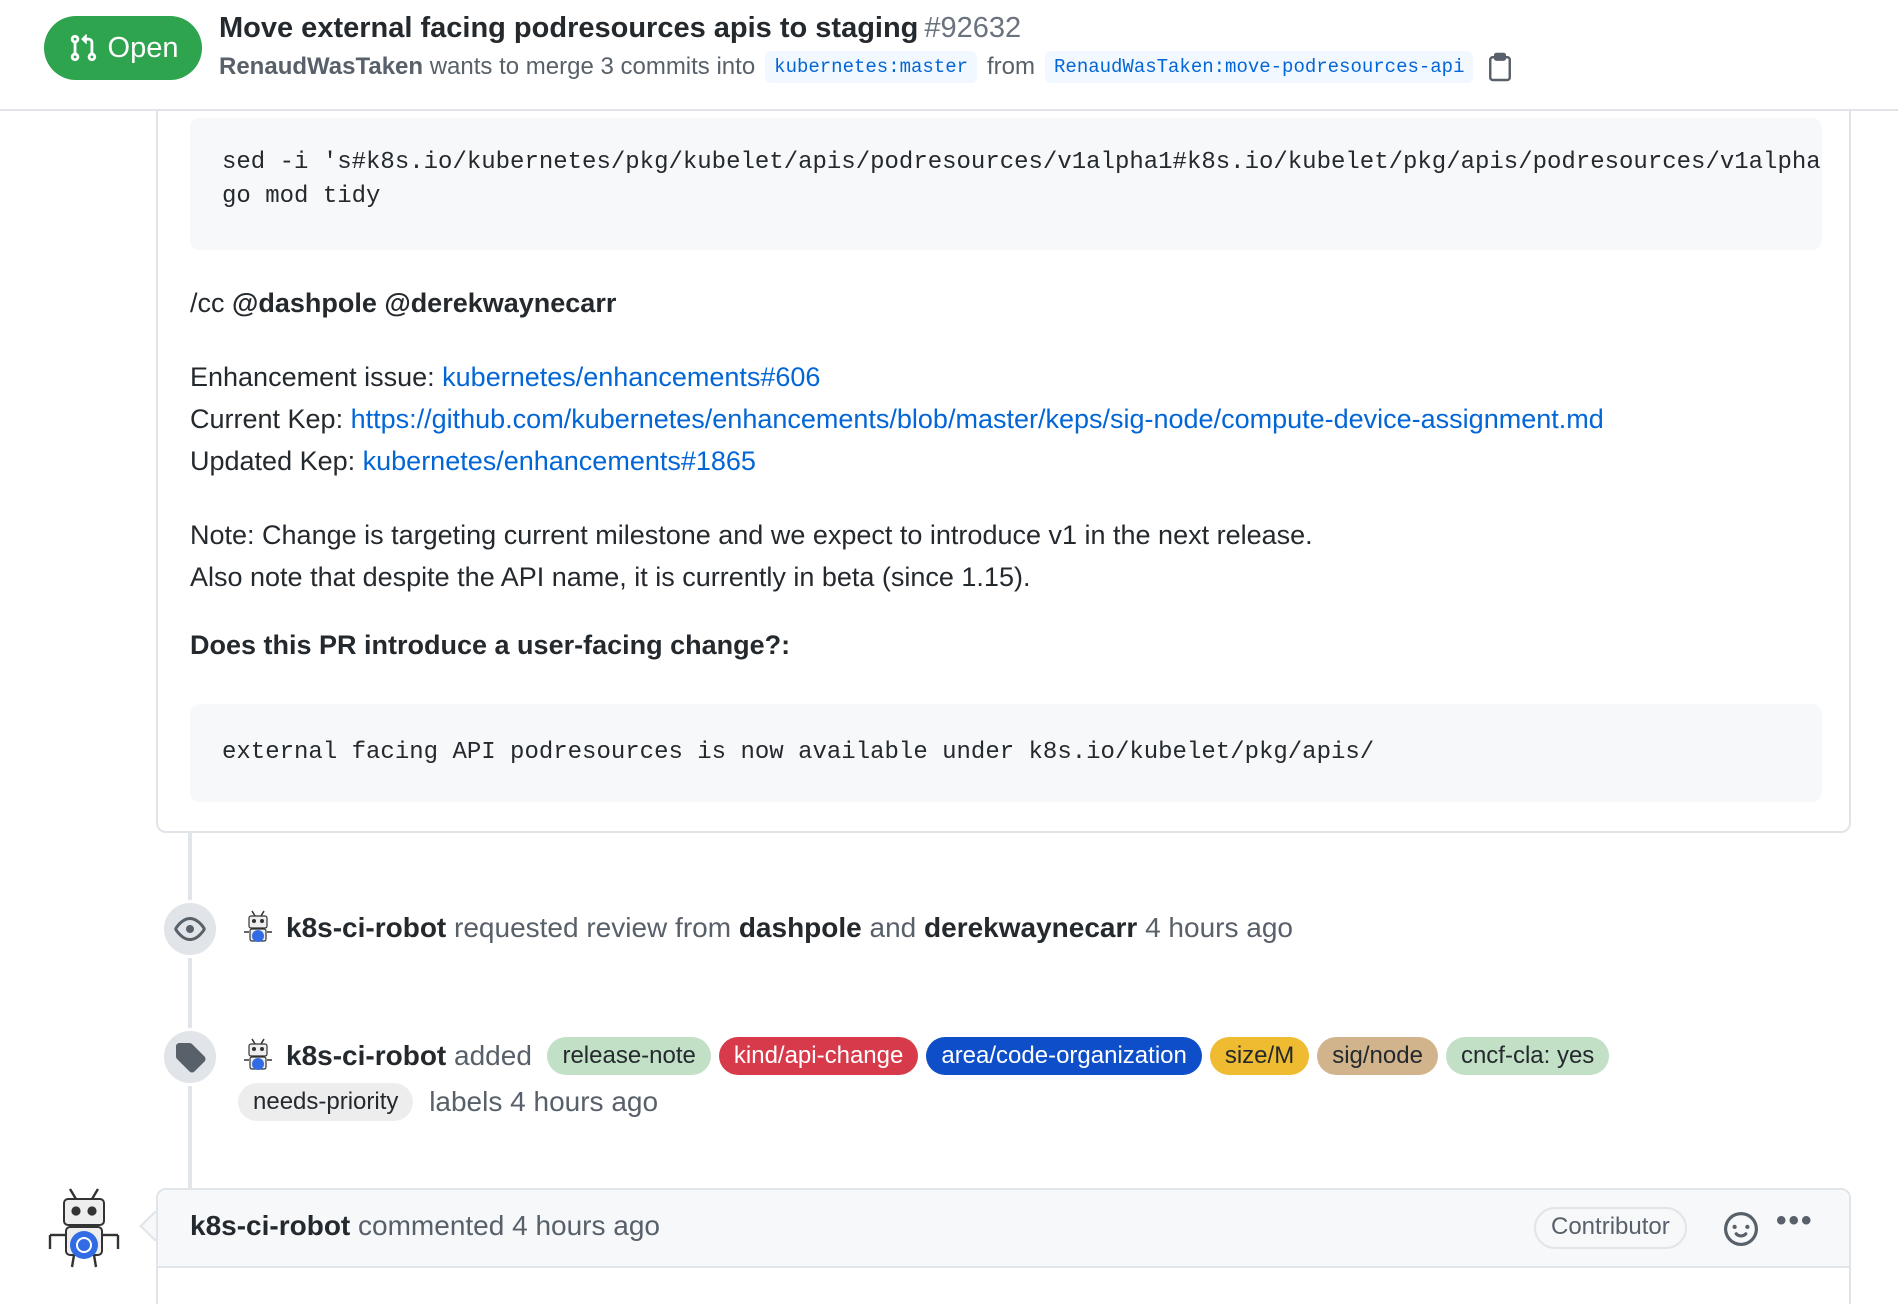 The image size is (1898, 1304). What do you see at coordinates (973, 28) in the screenshot?
I see `pr-number: #92632` at bounding box center [973, 28].